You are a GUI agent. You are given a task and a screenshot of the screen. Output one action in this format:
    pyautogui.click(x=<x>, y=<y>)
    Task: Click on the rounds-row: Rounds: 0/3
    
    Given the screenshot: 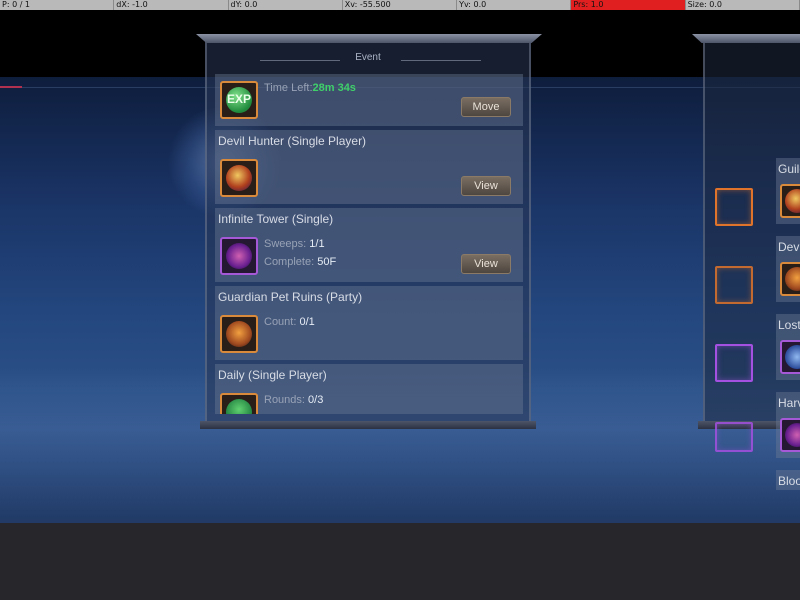 What is the action you would take?
    pyautogui.click(x=293, y=400)
    